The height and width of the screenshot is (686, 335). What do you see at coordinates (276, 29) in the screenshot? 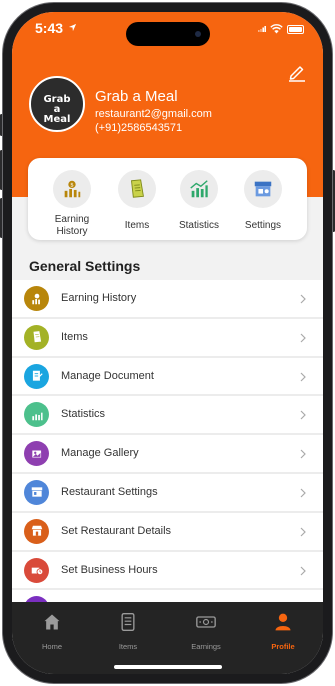
I see `wifi-icon` at bounding box center [276, 29].